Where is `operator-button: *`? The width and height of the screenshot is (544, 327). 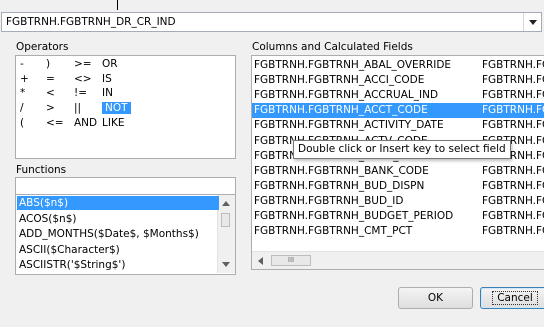
operator-button: * is located at coordinates (22, 93).